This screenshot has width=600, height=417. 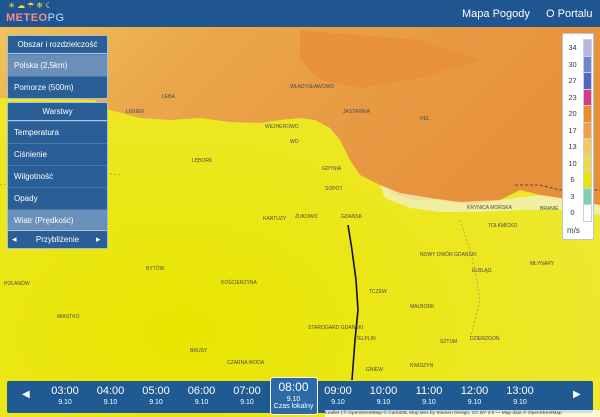 What do you see at coordinates (65, 391) in the screenshot?
I see `time-slot-hour: 03:00` at bounding box center [65, 391].